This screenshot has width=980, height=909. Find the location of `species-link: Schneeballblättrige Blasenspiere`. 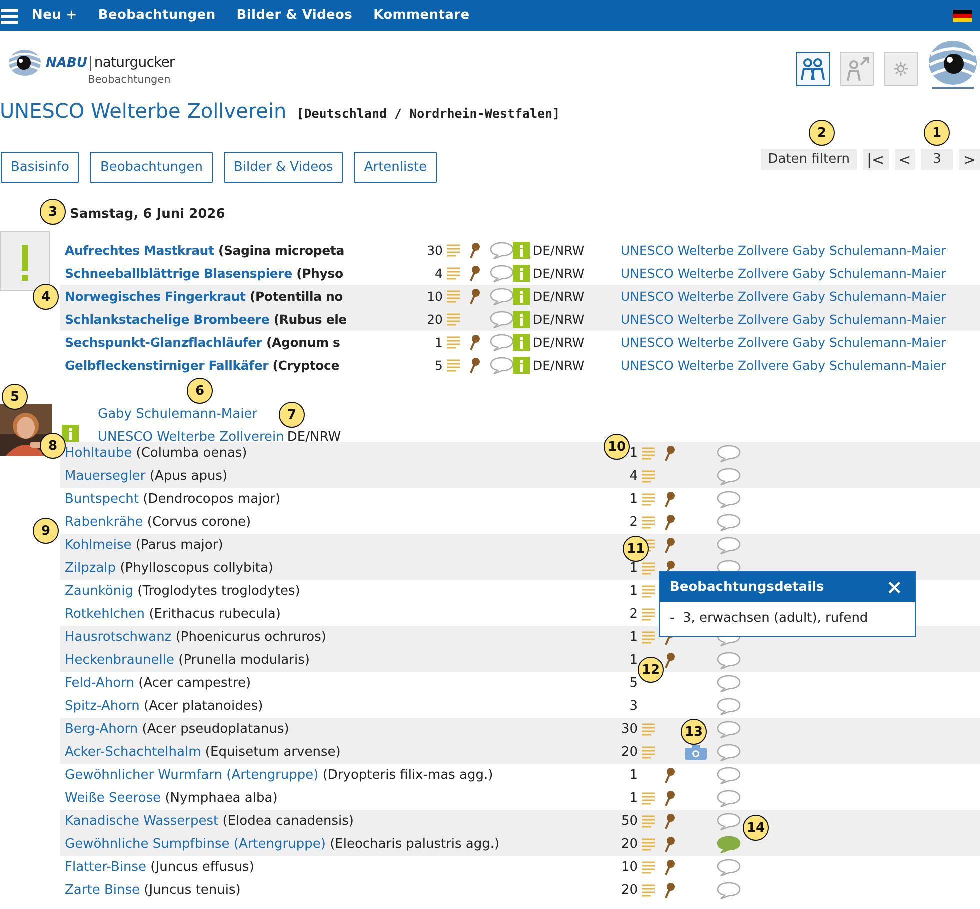

species-link: Schneeballblättrige Blasenspiere is located at coordinates (178, 273).